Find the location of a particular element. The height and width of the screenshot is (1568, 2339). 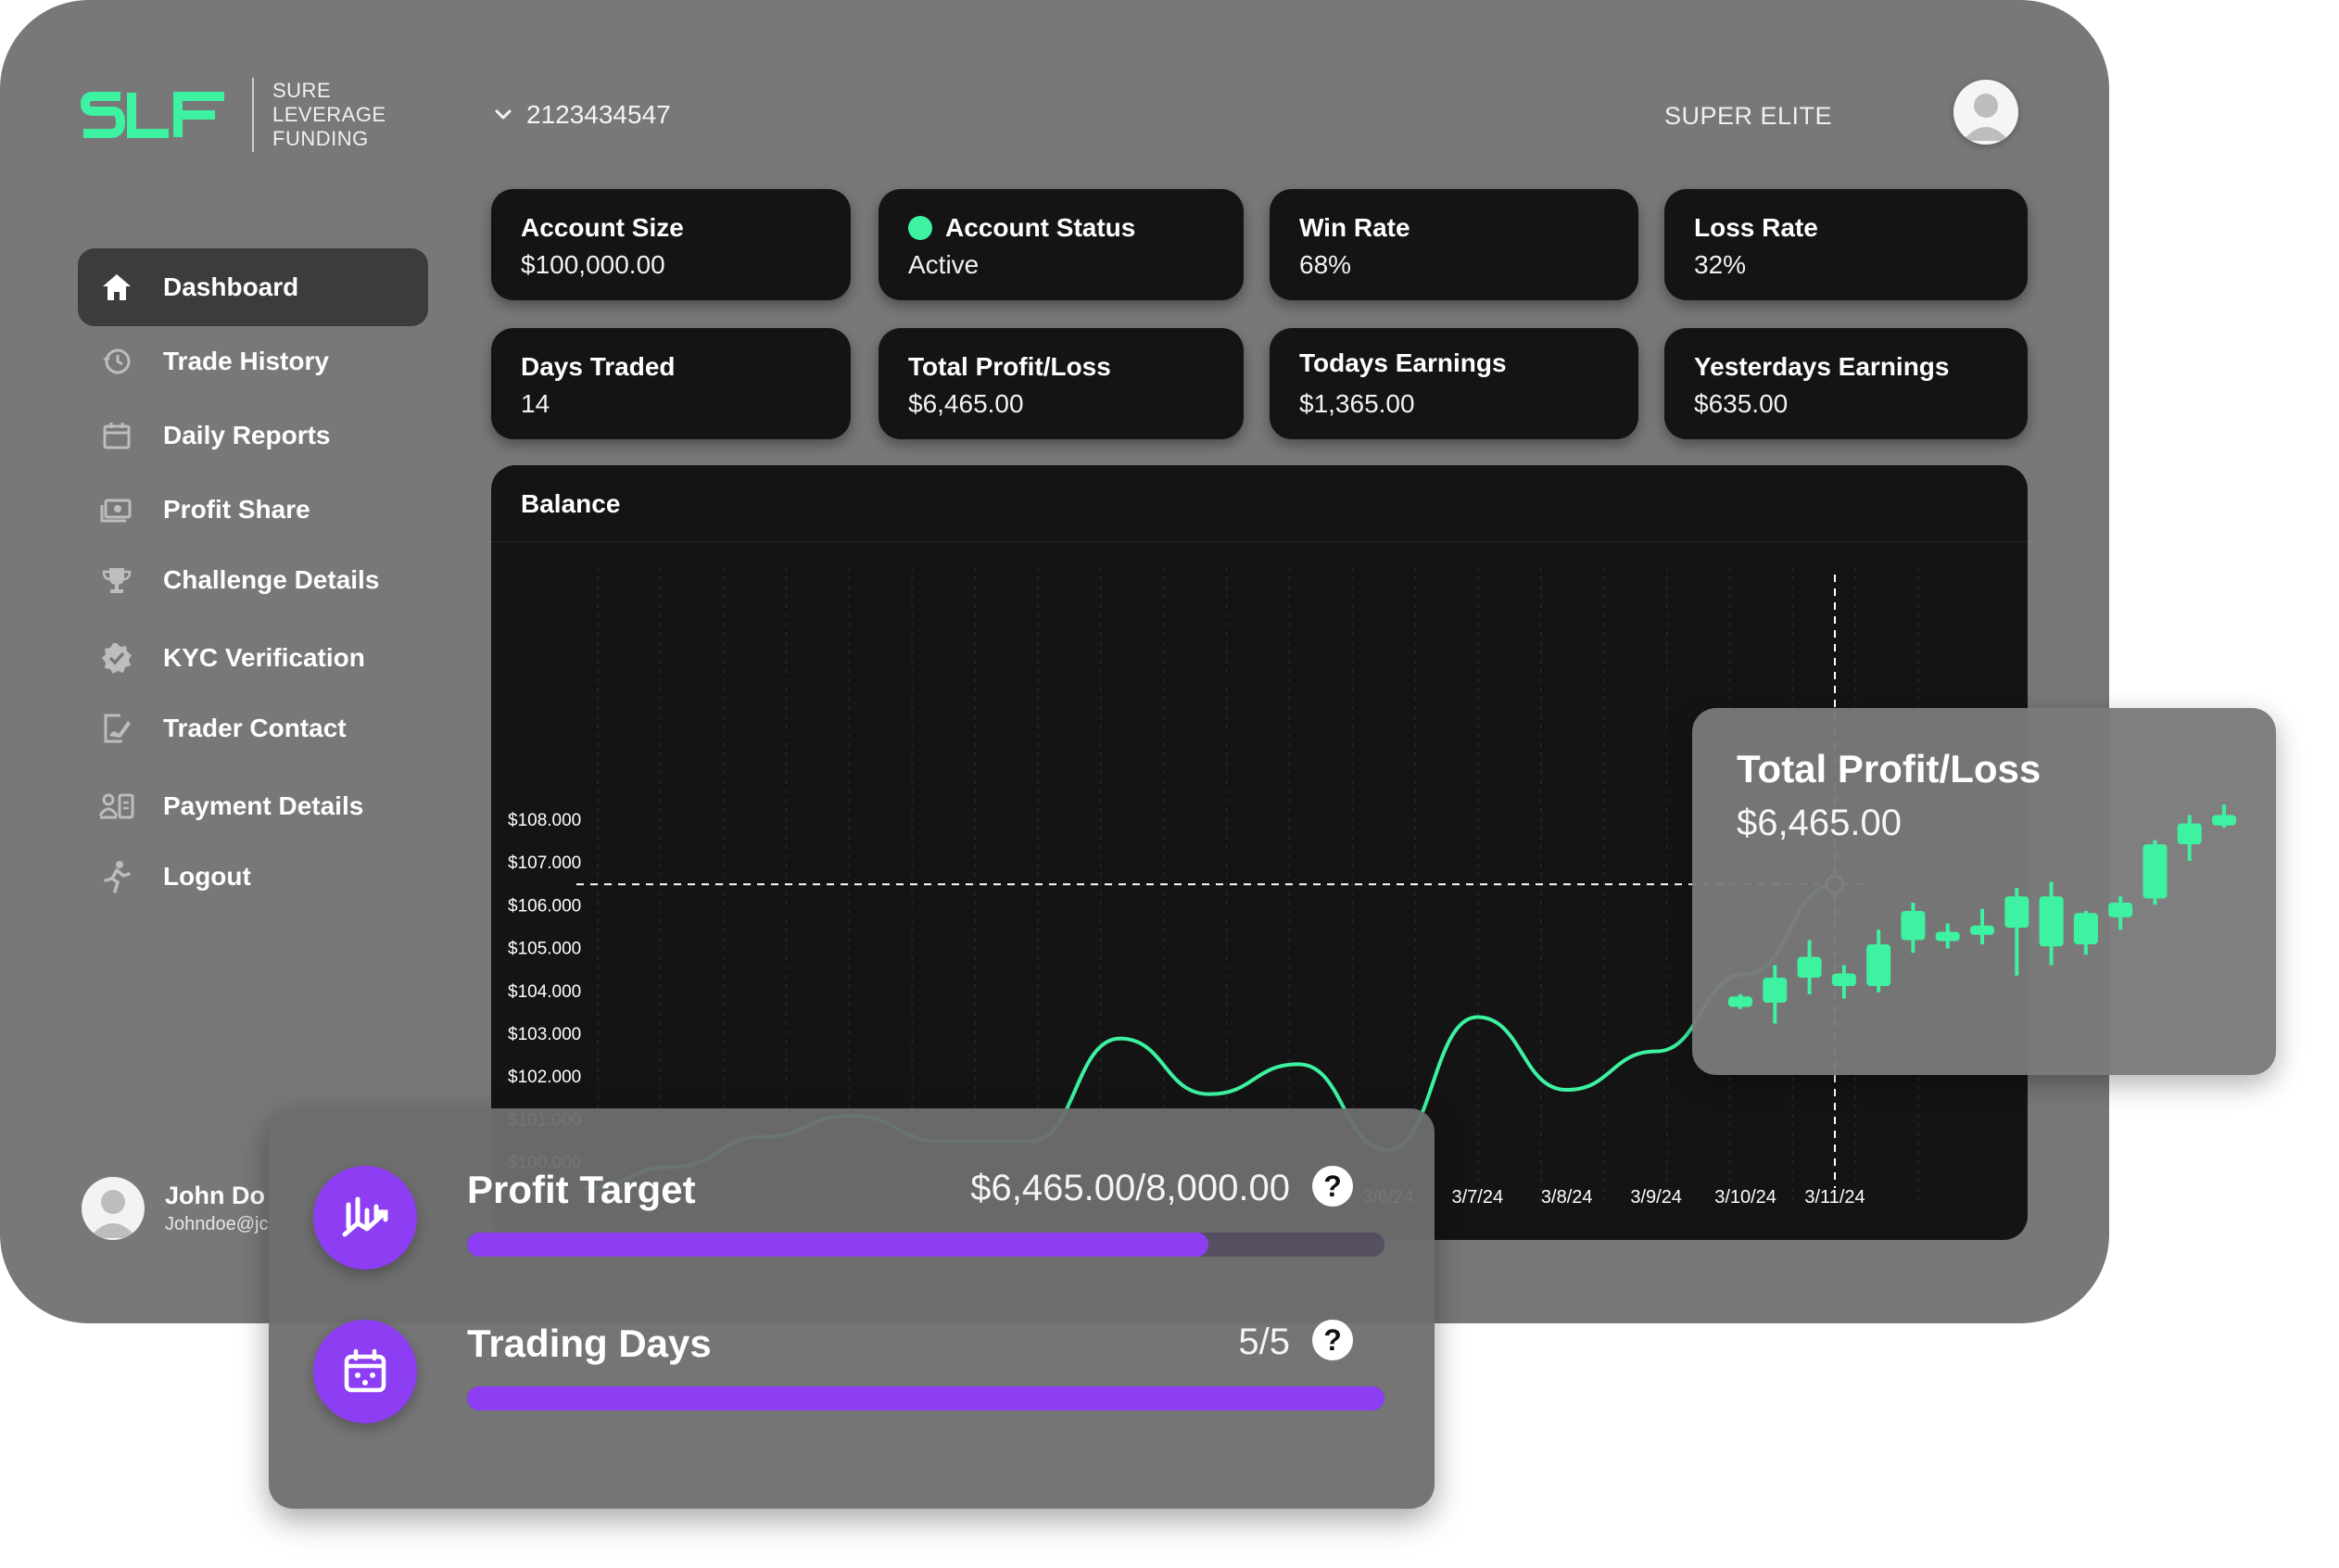

stat-title: Yesterdays Earnings is located at coordinates (1822, 366).